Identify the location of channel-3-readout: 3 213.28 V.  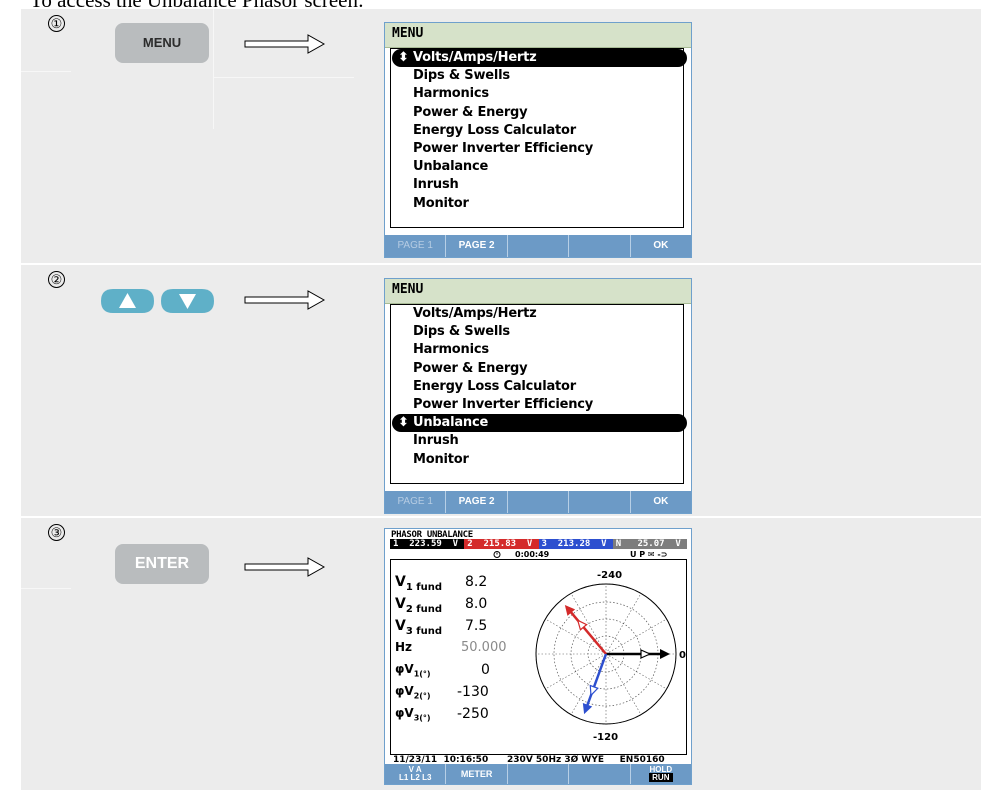
(575, 544).